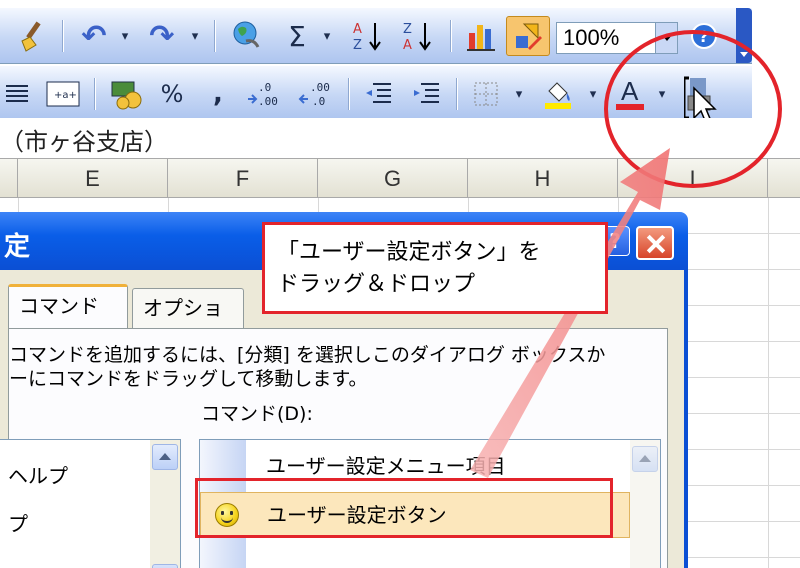 The image size is (800, 568). I want to click on tab-options: オプション, so click(188, 323).